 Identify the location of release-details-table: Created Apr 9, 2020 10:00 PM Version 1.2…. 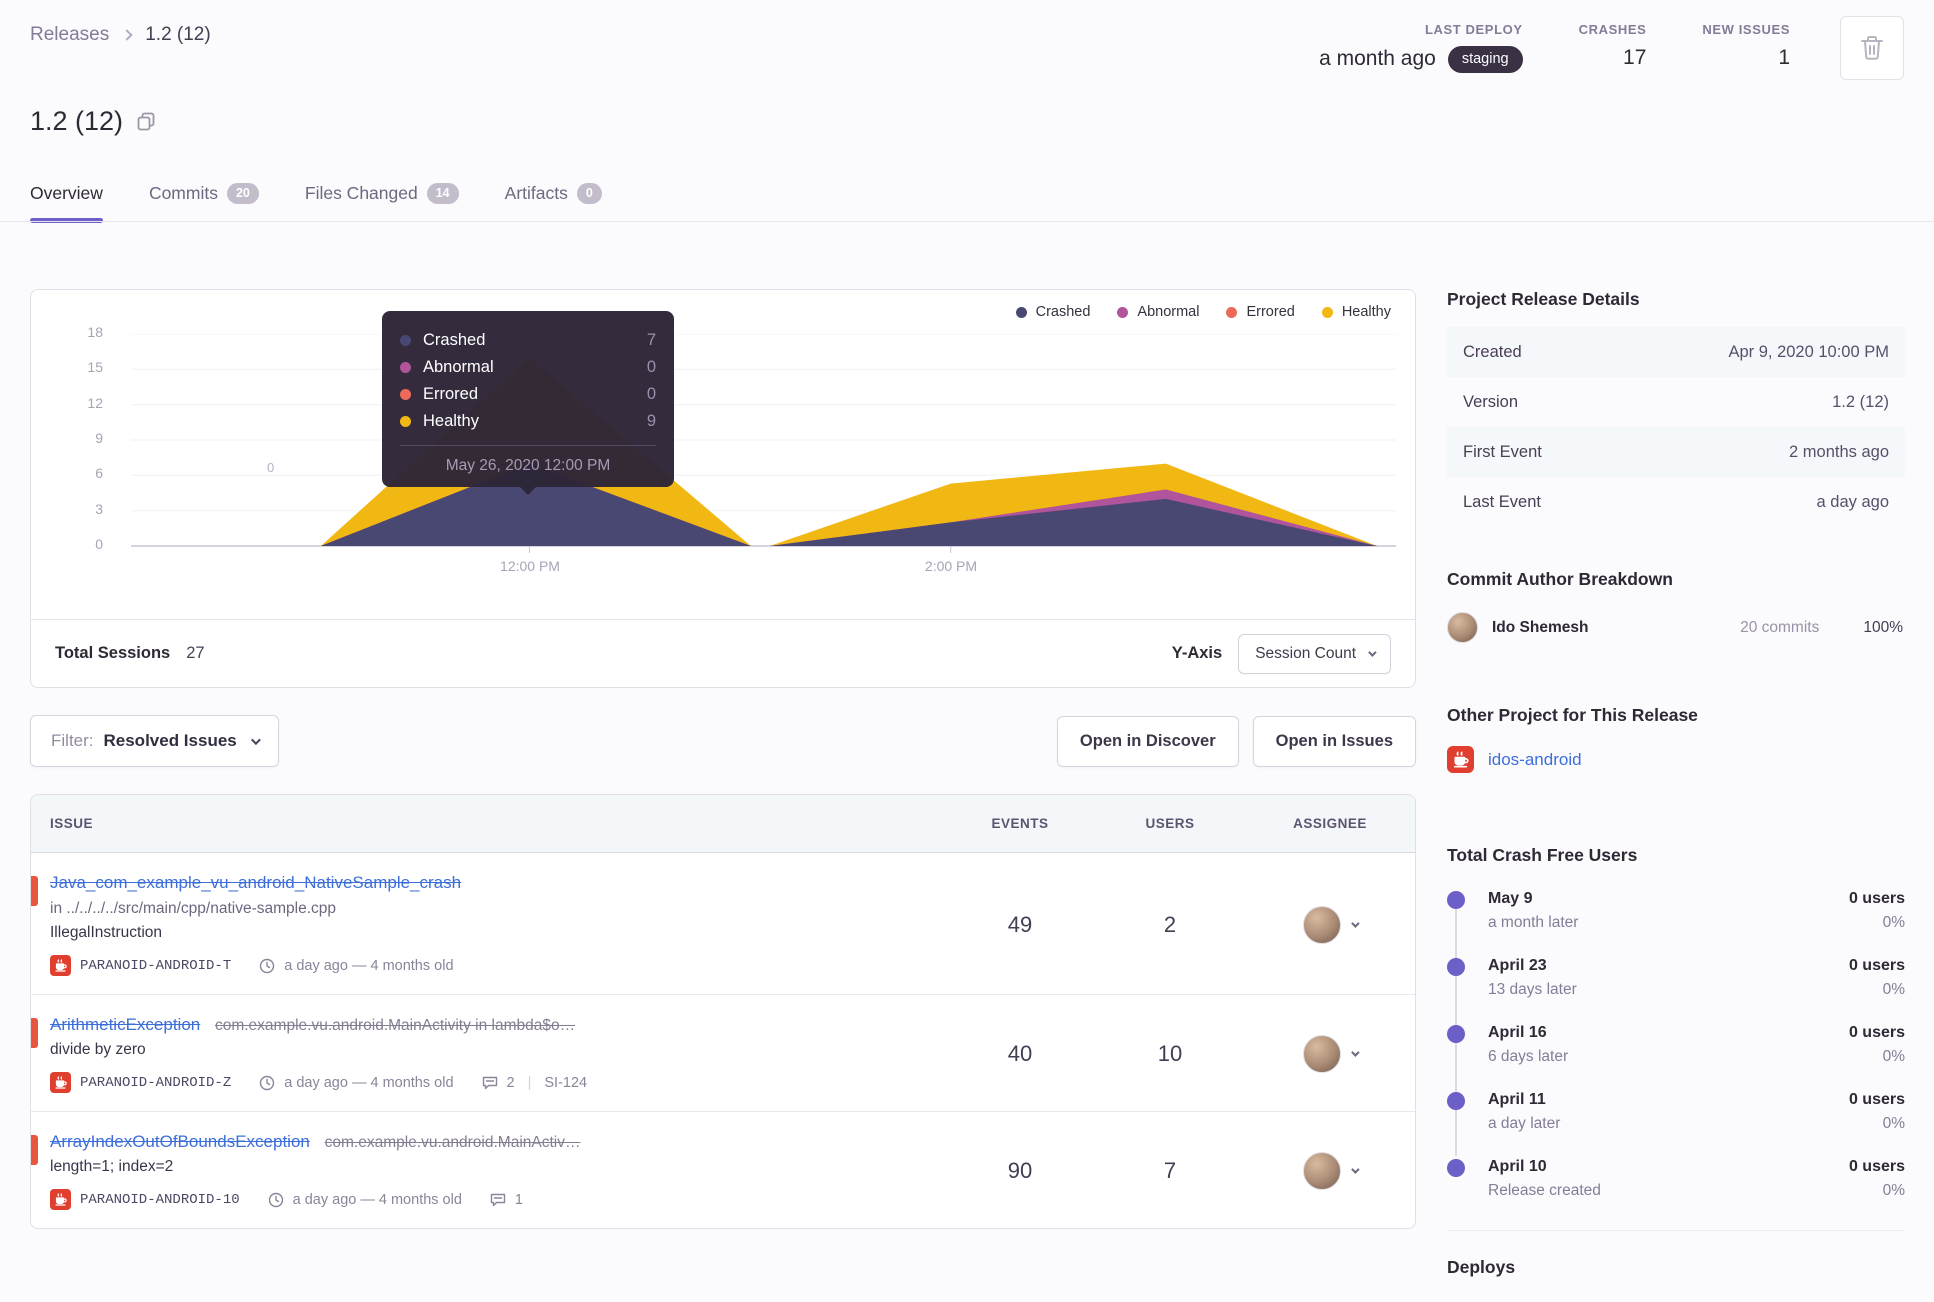
(1676, 427).